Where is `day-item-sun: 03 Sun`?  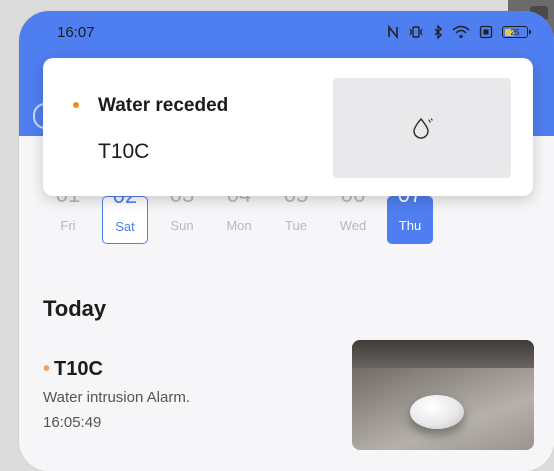 day-item-sun: 03 Sun is located at coordinates (182, 220).